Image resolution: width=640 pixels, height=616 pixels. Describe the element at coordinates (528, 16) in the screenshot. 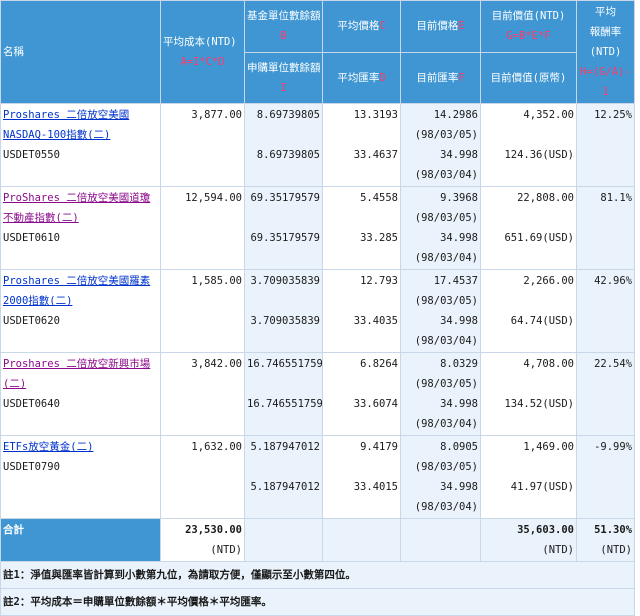

I see `header-curr-value-label: 目前價值(NTD)` at that location.